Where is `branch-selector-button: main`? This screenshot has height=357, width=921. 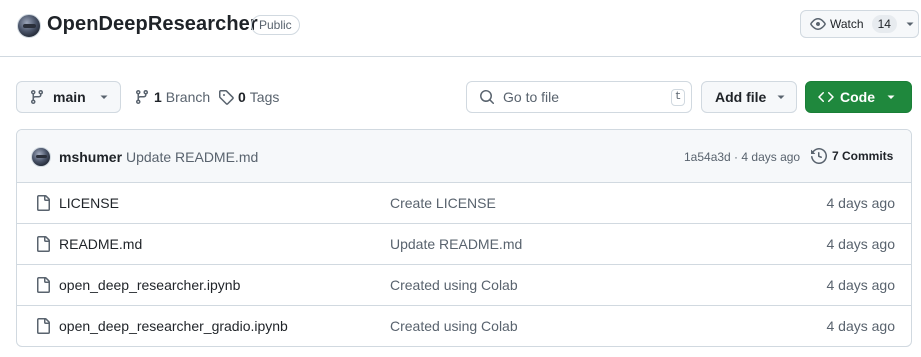 branch-selector-button: main is located at coordinates (68, 97).